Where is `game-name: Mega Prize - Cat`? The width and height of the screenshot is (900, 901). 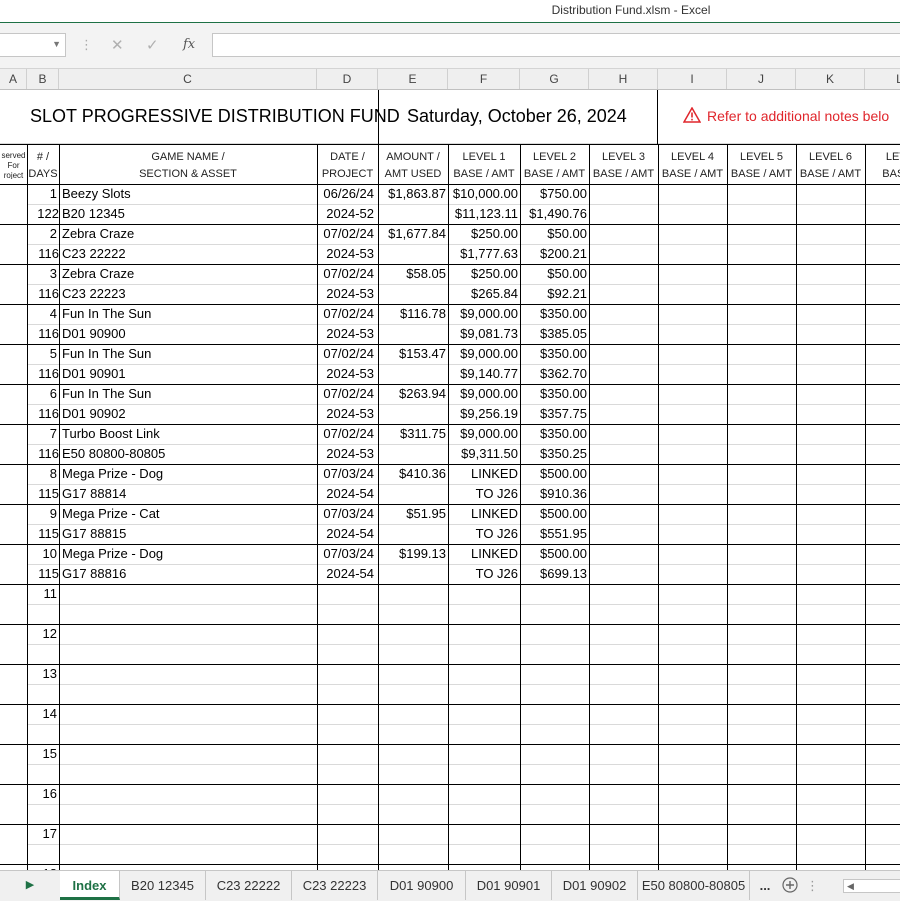
game-name: Mega Prize - Cat is located at coordinates (111, 513).